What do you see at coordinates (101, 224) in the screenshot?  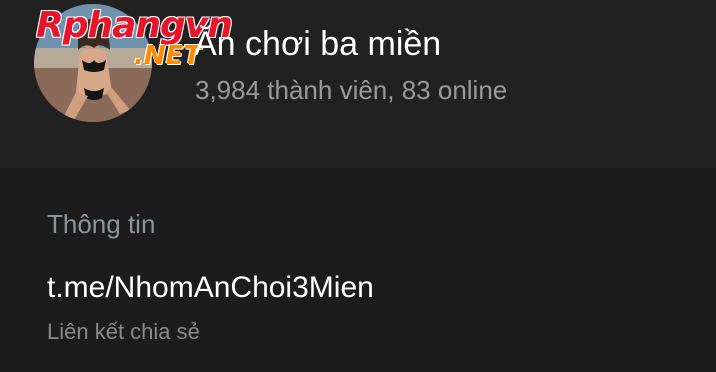 I see `info-heading: Thông tin` at bounding box center [101, 224].